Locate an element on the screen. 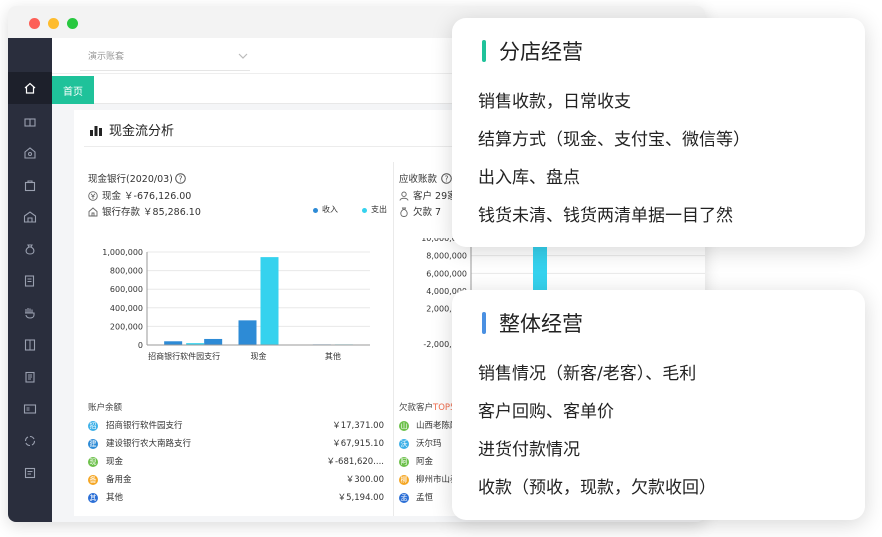 This screenshot has width=882, height=537. account-value: ￥17,371.00 is located at coordinates (358, 426).